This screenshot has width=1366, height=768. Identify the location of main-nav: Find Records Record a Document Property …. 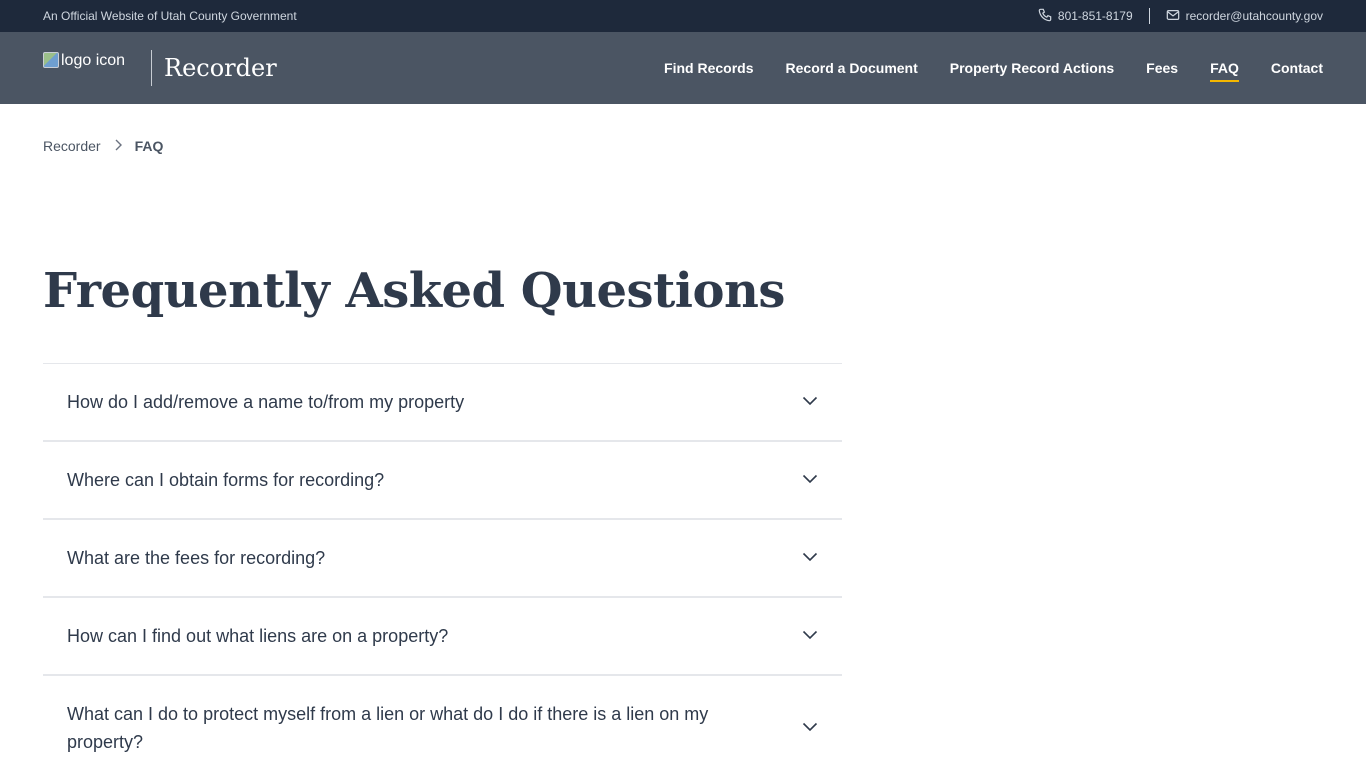
(993, 69).